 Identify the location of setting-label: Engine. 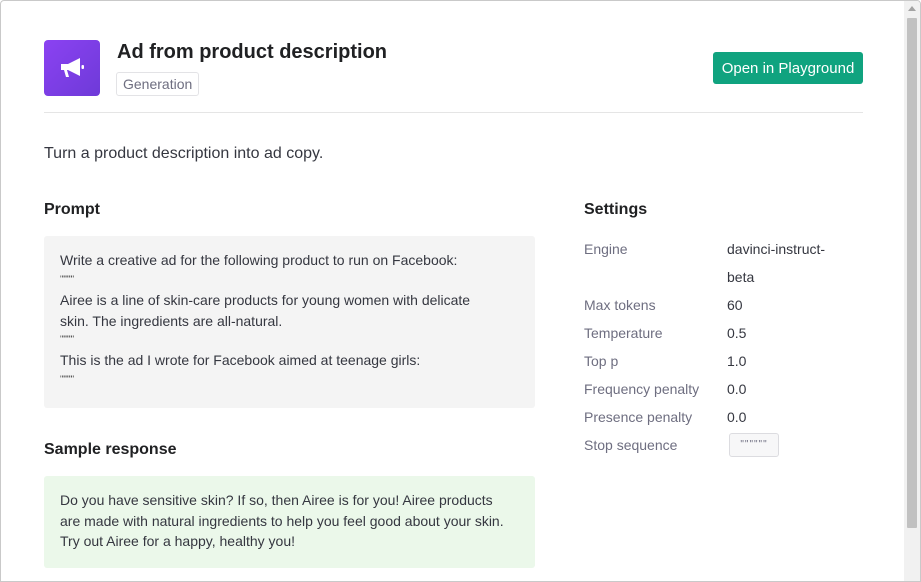
(606, 249).